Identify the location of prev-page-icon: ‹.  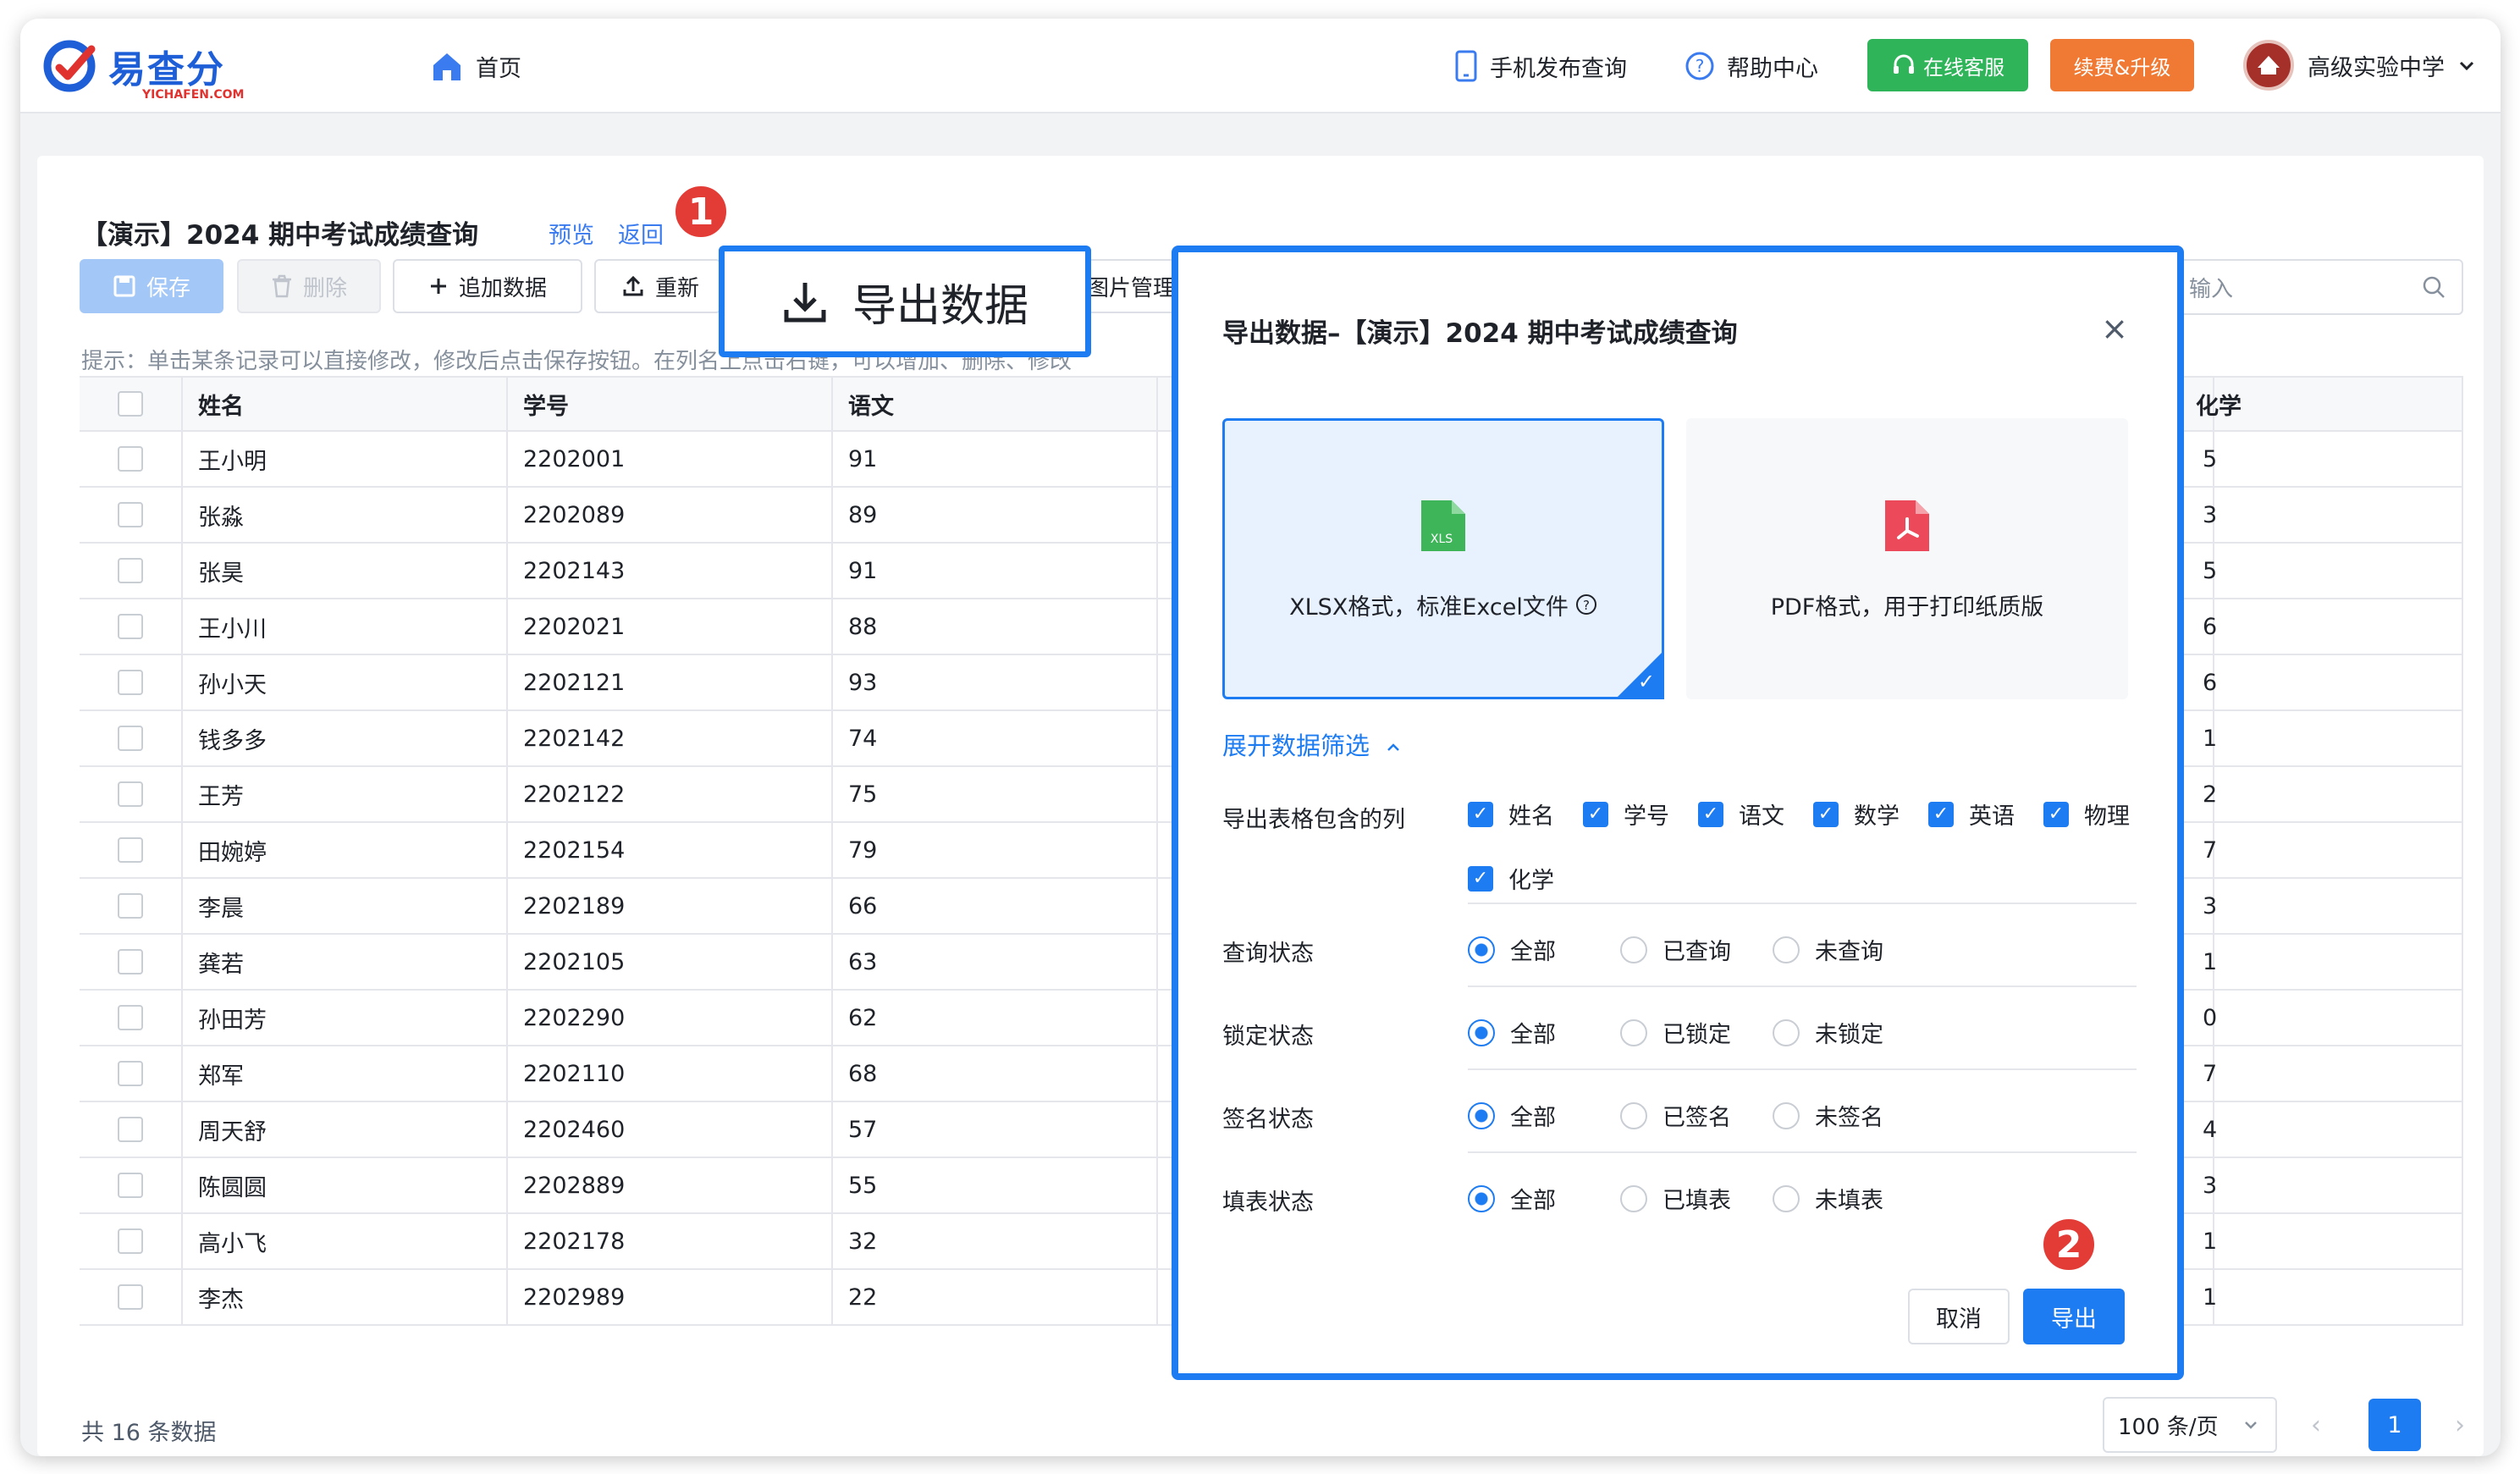
(2316, 1425).